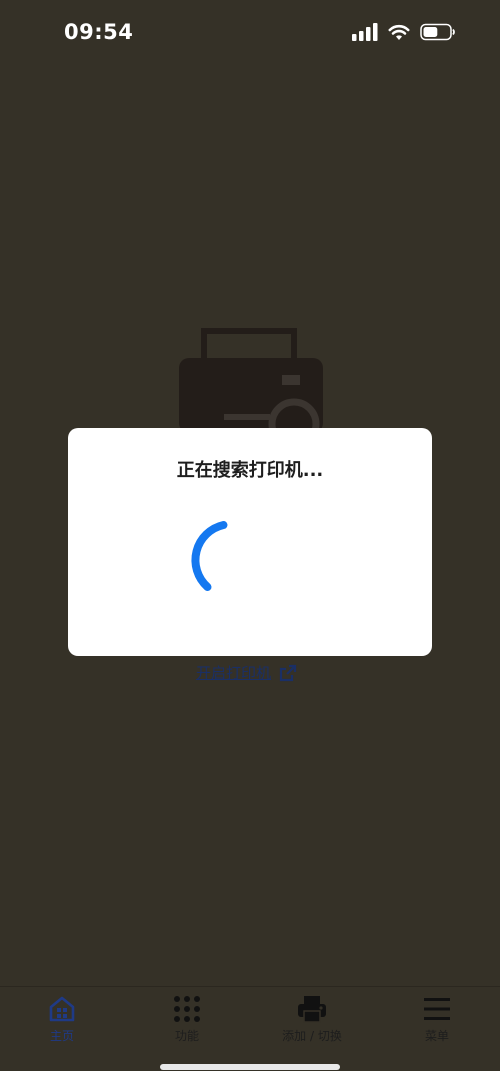 Image resolution: width=500 pixels, height=1071 pixels. I want to click on tab-functions: 功能, so click(187, 1019).